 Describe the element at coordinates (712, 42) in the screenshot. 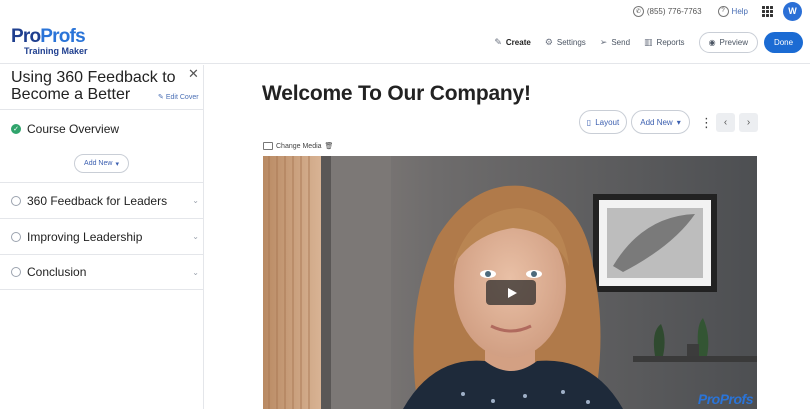

I see `eye-icon: ◉` at that location.